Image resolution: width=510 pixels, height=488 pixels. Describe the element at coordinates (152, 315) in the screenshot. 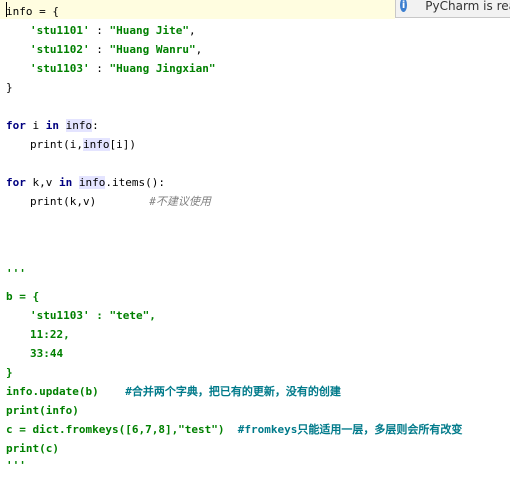

I see `string-literal: ,` at that location.